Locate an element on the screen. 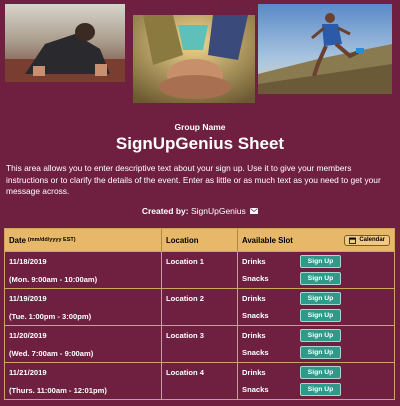 Image resolution: width=400 pixels, height=406 pixels. photo-runner is located at coordinates (325, 49).